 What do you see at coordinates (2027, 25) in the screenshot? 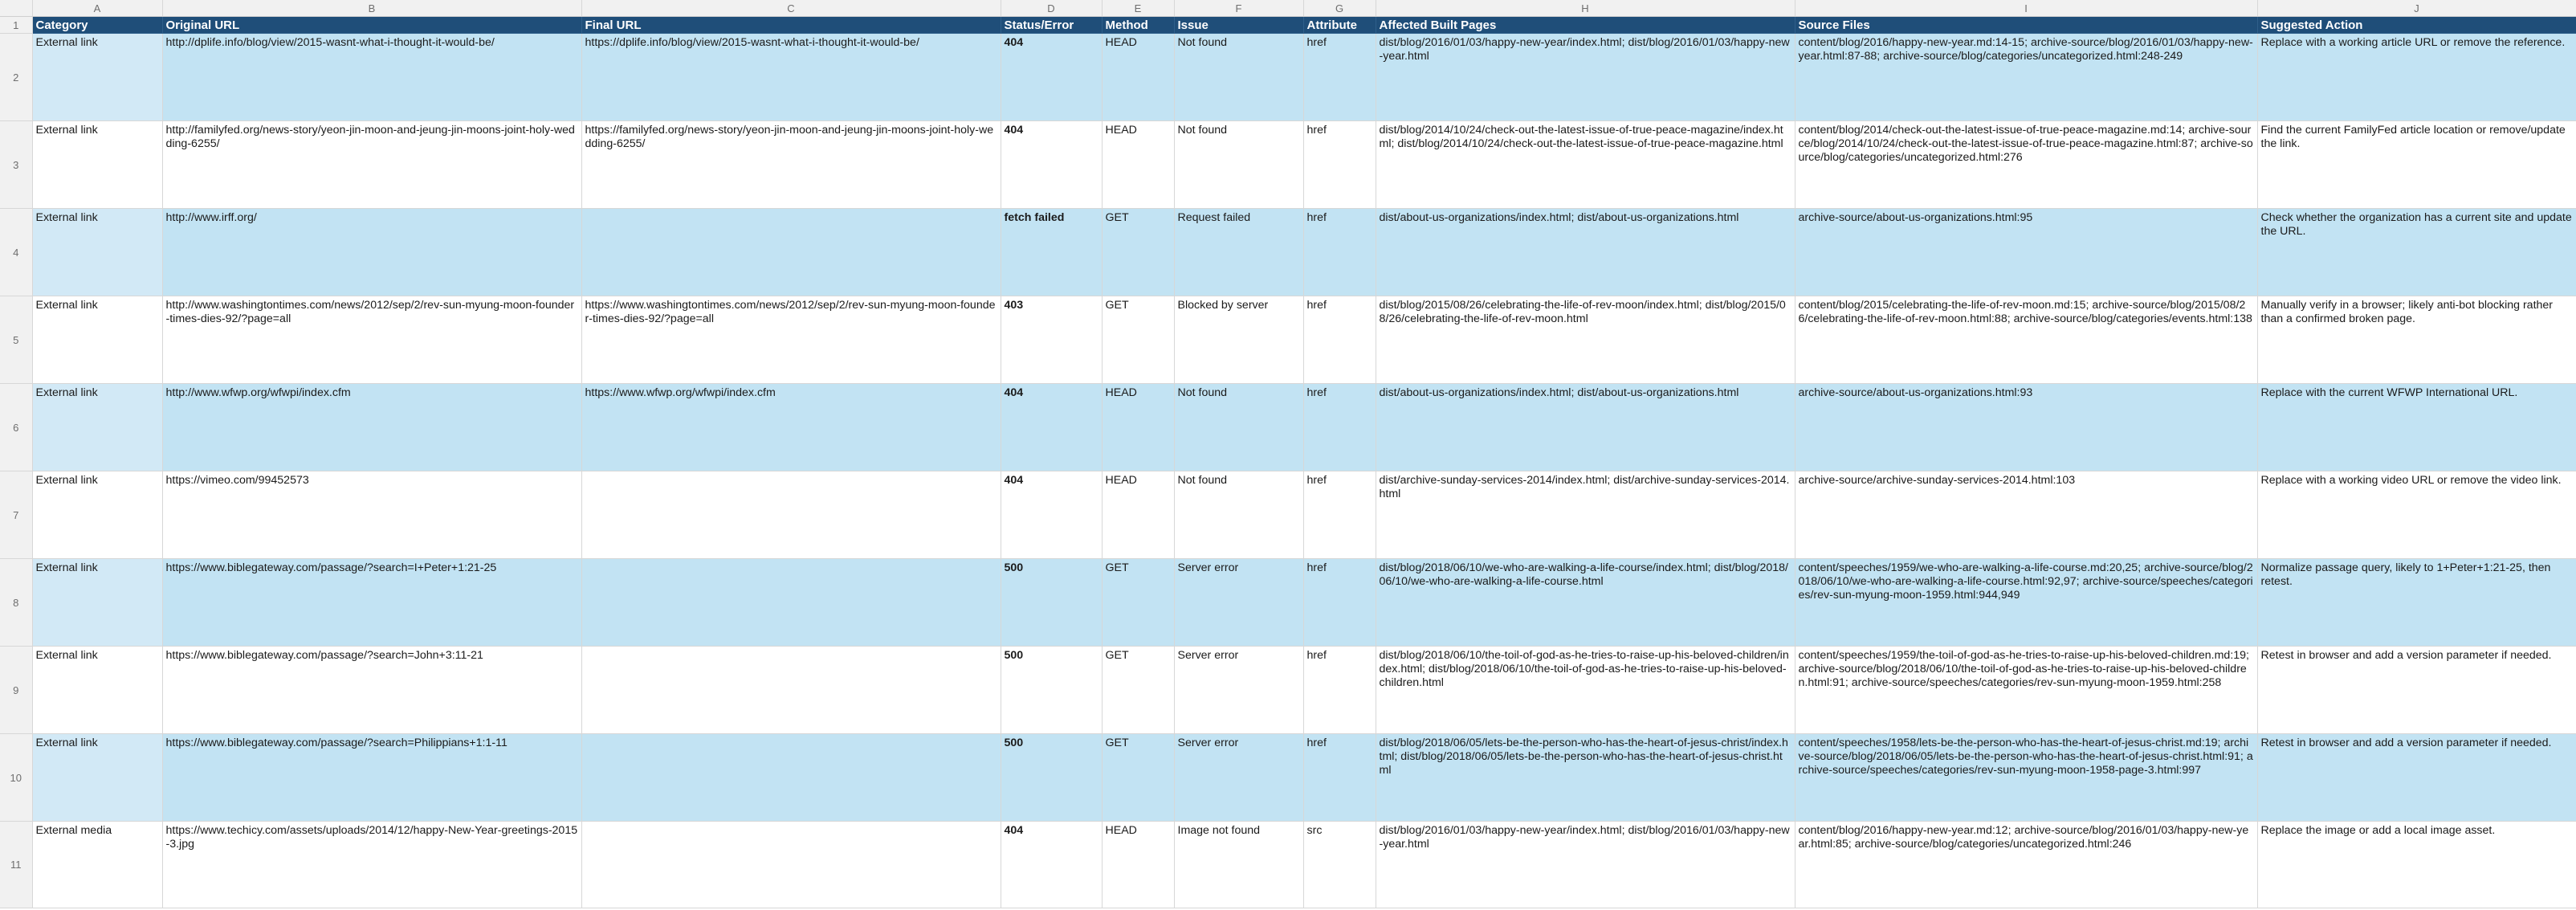
I see `header-cell-source-files: Source Files` at bounding box center [2027, 25].